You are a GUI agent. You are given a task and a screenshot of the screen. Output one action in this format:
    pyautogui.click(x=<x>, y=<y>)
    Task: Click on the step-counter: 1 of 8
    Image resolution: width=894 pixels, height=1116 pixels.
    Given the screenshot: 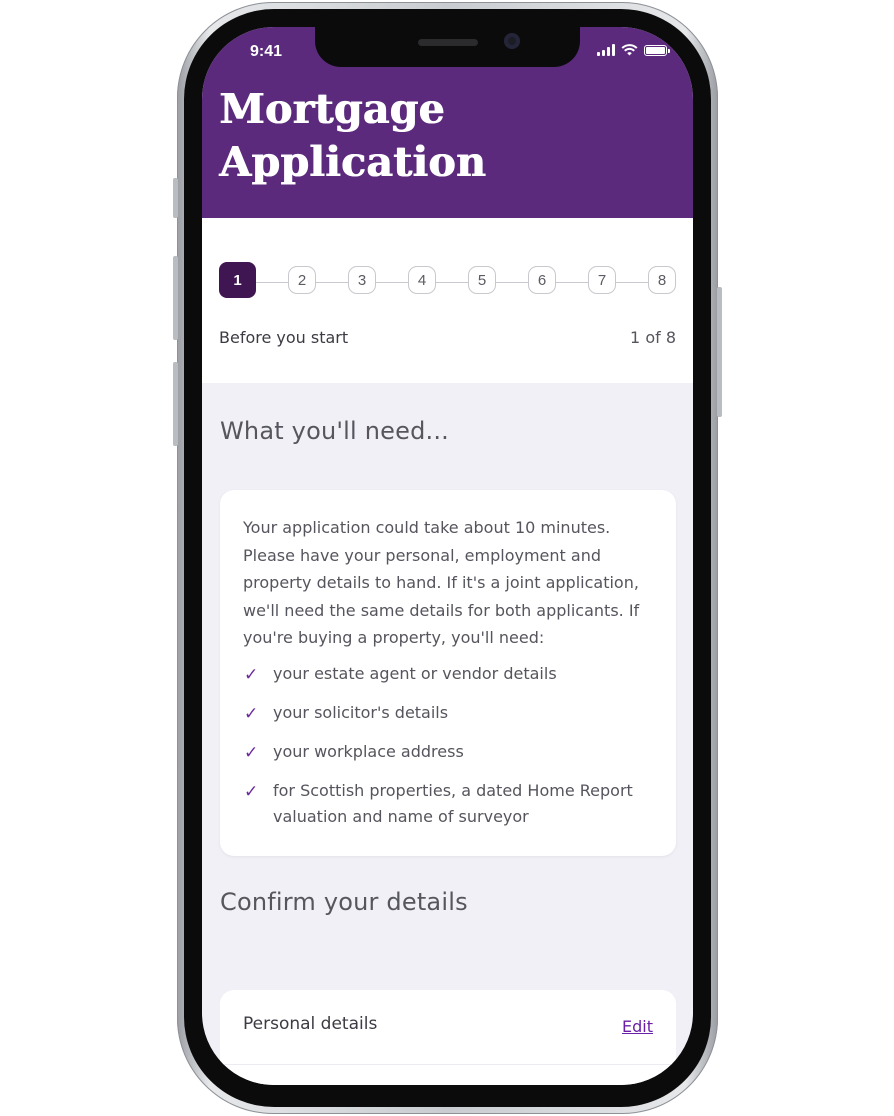 What is the action you would take?
    pyautogui.click(x=653, y=337)
    